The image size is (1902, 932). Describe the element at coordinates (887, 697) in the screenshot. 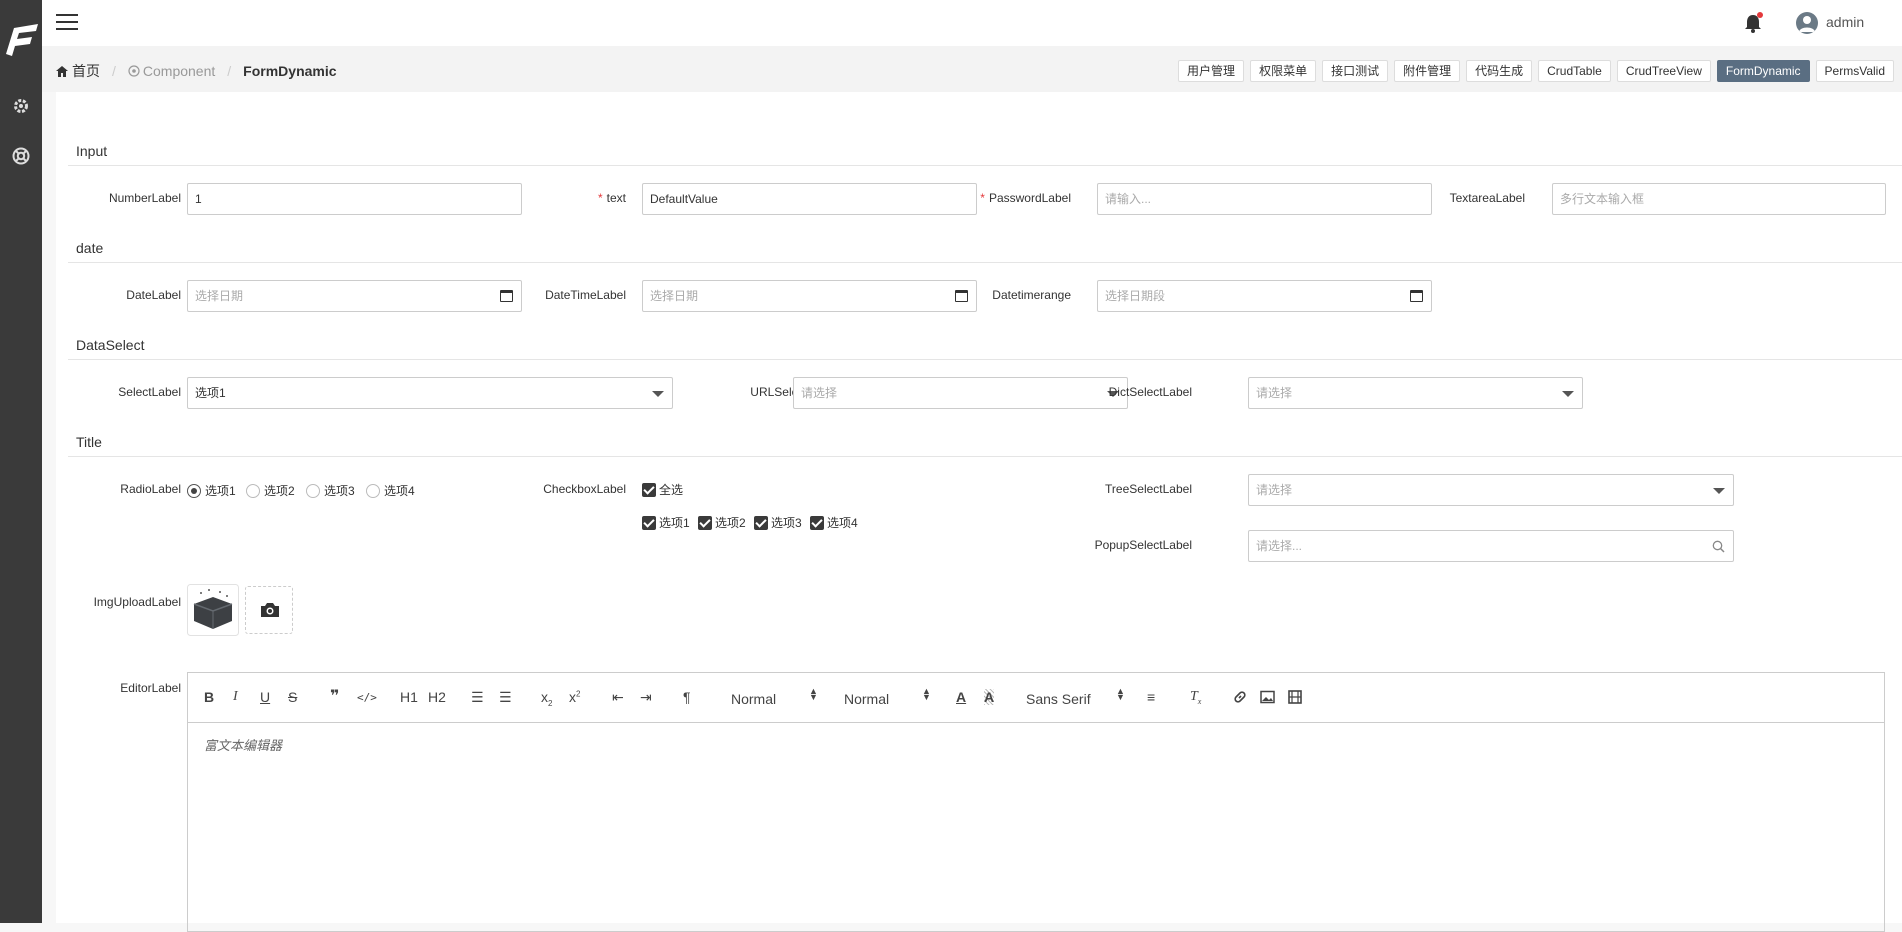

I see `size-select: Normal ▲ ▼` at that location.